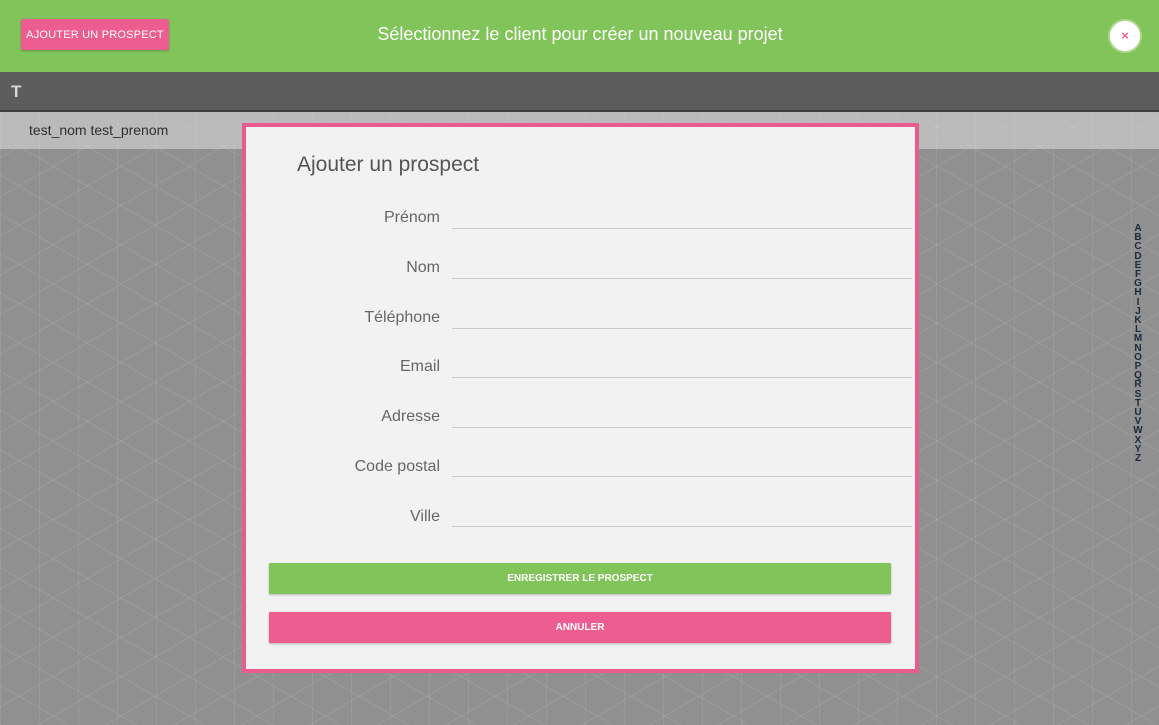 This screenshot has height=725, width=1159. What do you see at coordinates (397, 466) in the screenshot?
I see `postal-code-label: Code postal` at bounding box center [397, 466].